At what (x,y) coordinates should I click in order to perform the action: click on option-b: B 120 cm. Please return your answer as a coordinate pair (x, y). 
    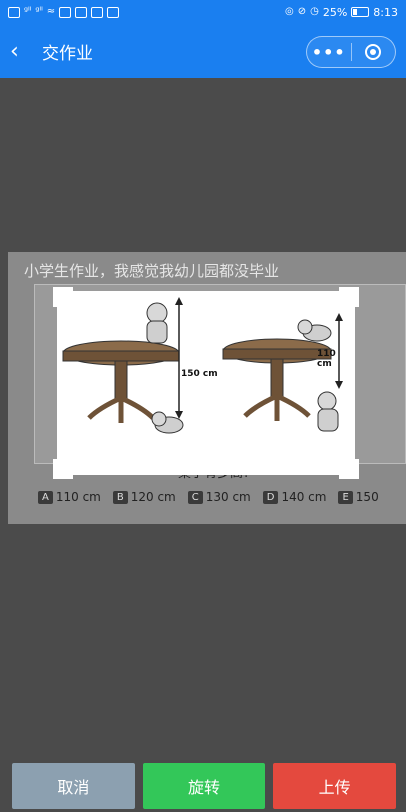
    Looking at the image, I should click on (144, 497).